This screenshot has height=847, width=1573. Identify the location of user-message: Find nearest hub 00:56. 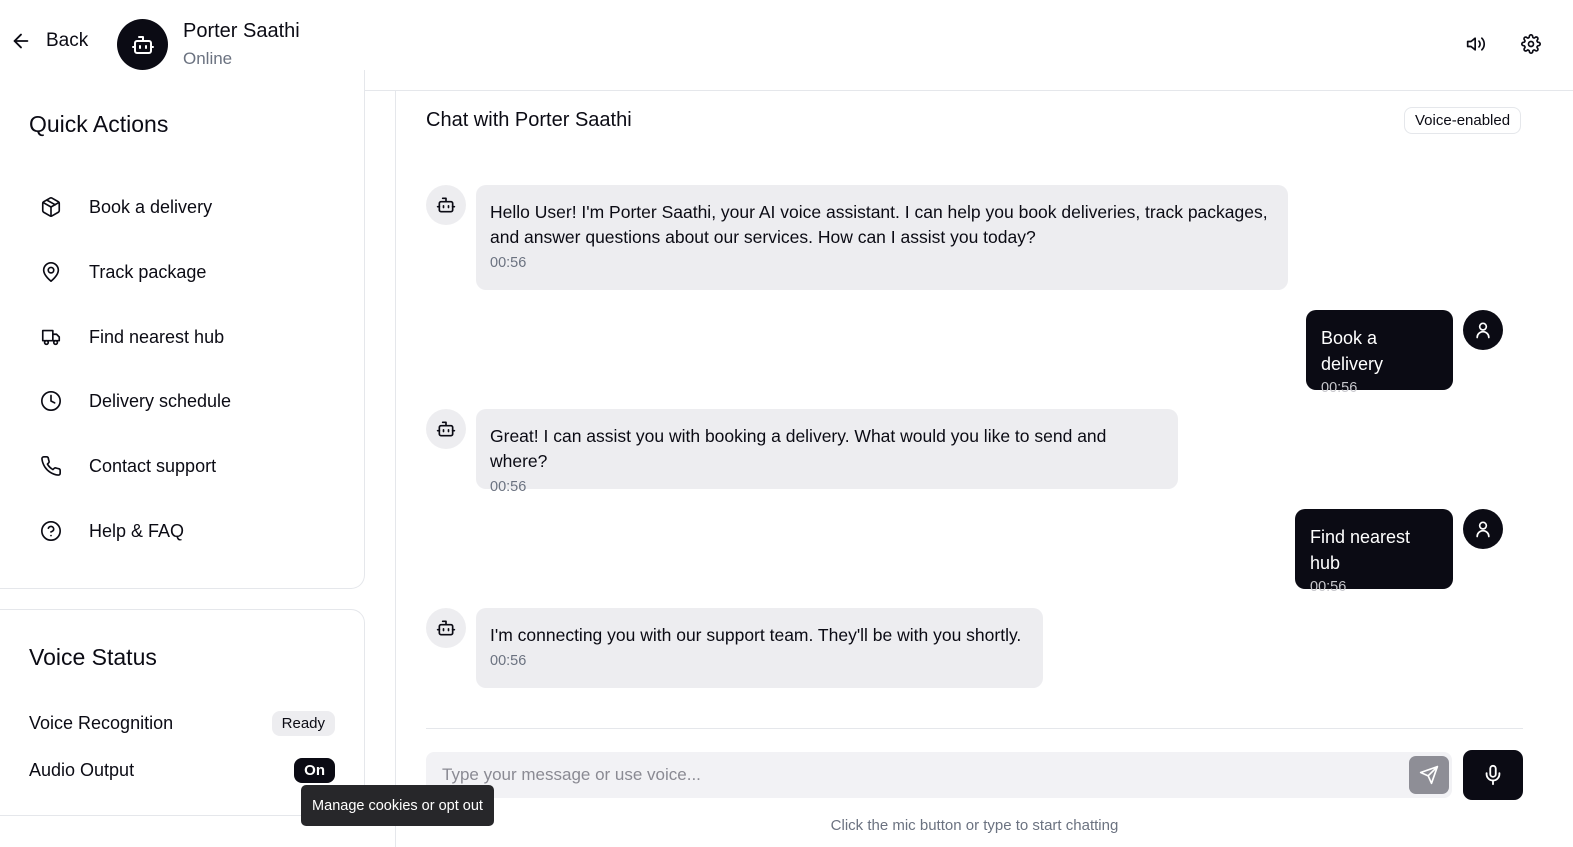
(1374, 552).